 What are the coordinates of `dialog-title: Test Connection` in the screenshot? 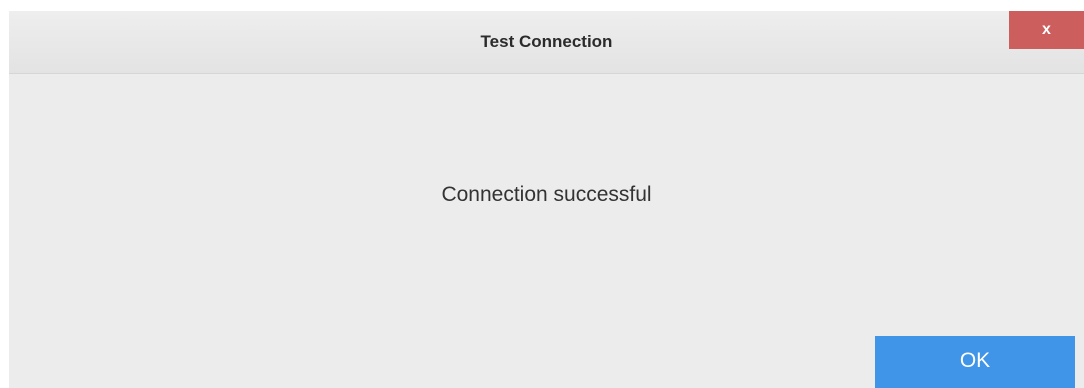 It's located at (546, 41).